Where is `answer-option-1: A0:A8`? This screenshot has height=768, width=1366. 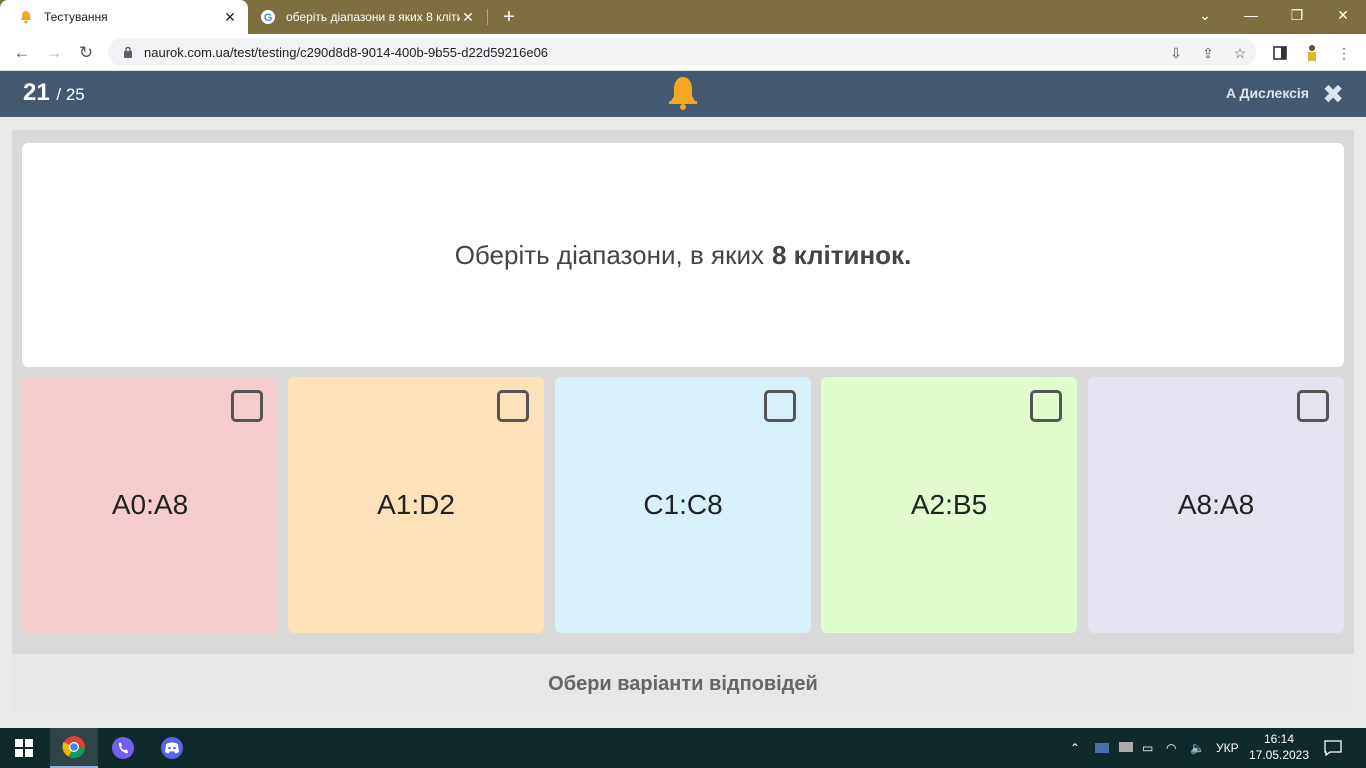
answer-option-1: A0:A8 is located at coordinates (150, 505).